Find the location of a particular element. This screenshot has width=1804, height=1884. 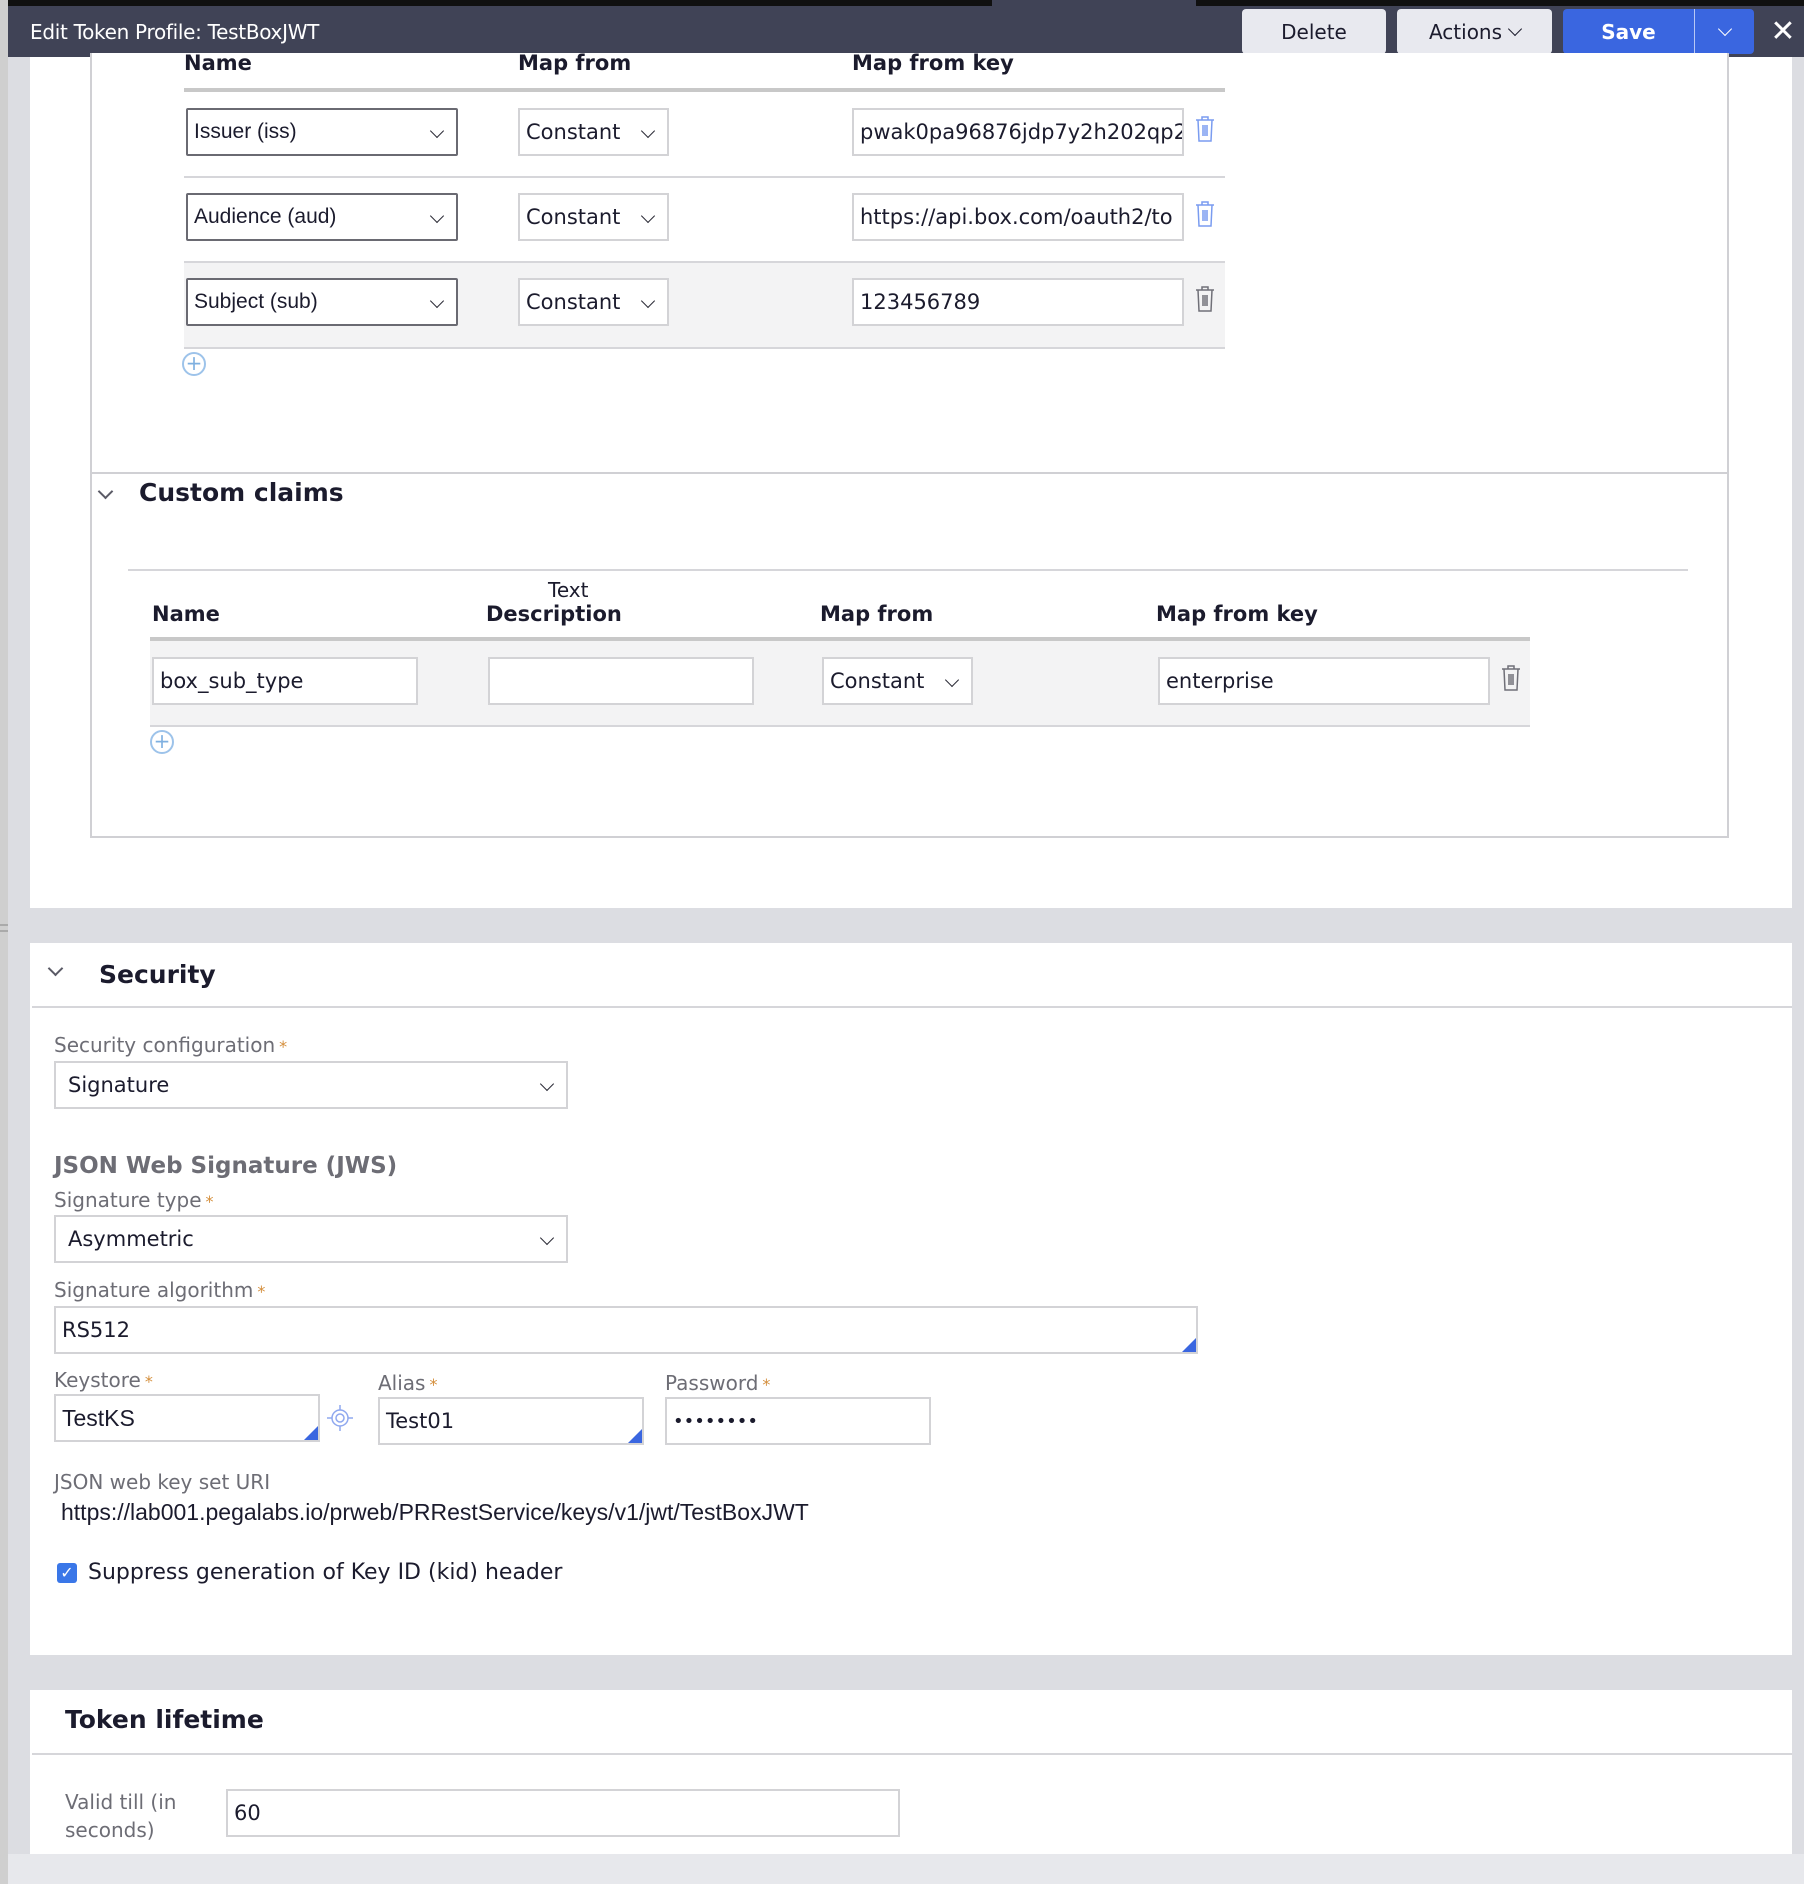

custom-claim-name-value: box_sub_type is located at coordinates (232, 681).